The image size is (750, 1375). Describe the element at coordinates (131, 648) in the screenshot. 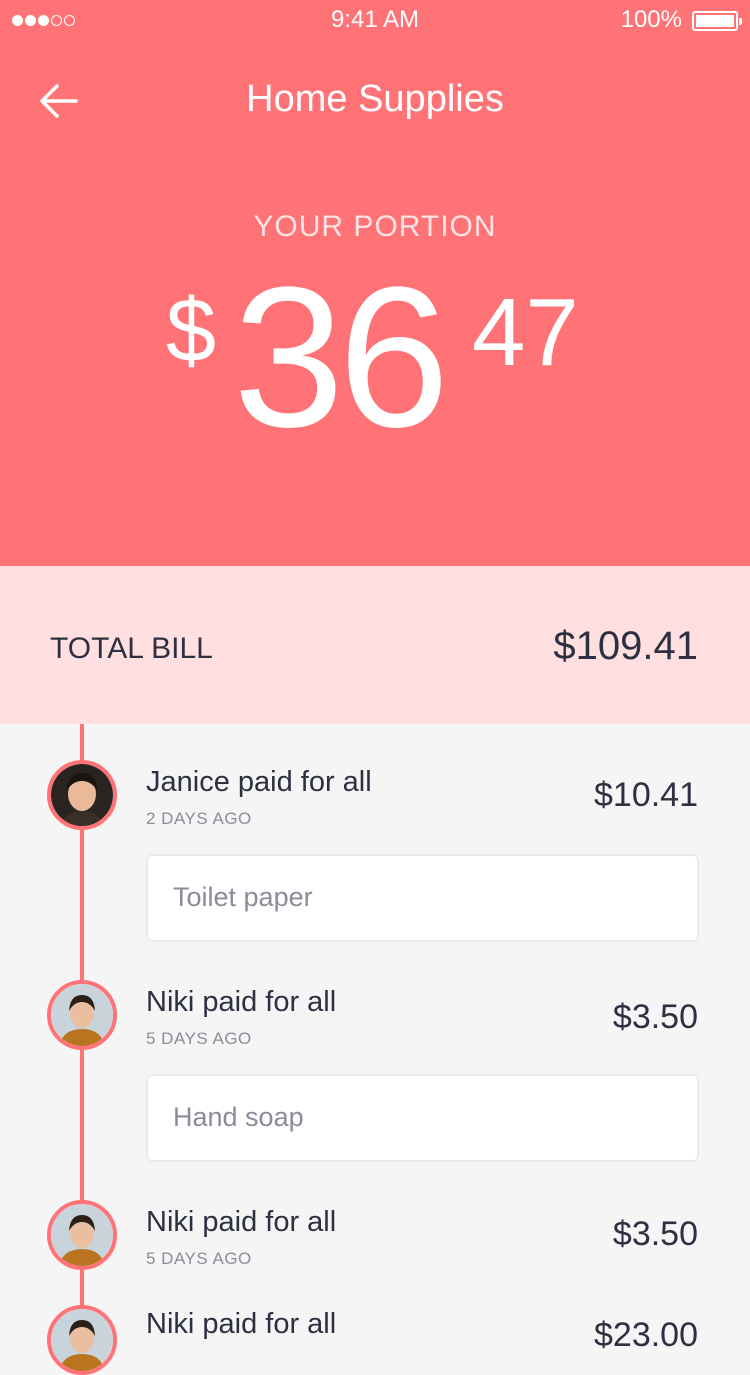

I see `total-bill-label: TOTAL BILL` at that location.